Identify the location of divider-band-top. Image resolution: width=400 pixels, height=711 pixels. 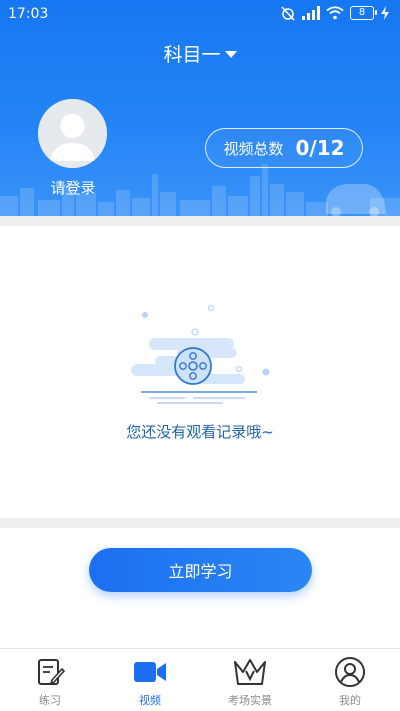
(200, 221).